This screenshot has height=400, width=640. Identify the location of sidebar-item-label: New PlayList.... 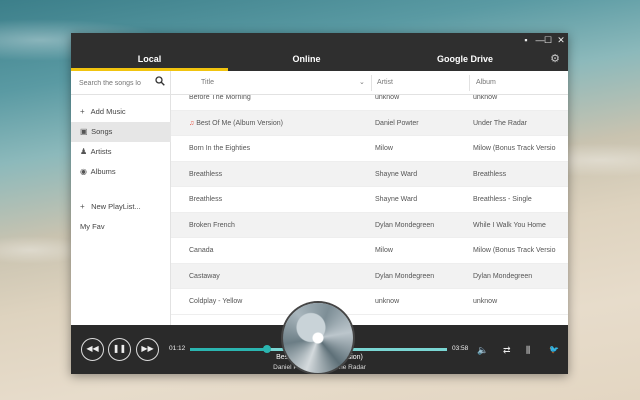
(116, 206).